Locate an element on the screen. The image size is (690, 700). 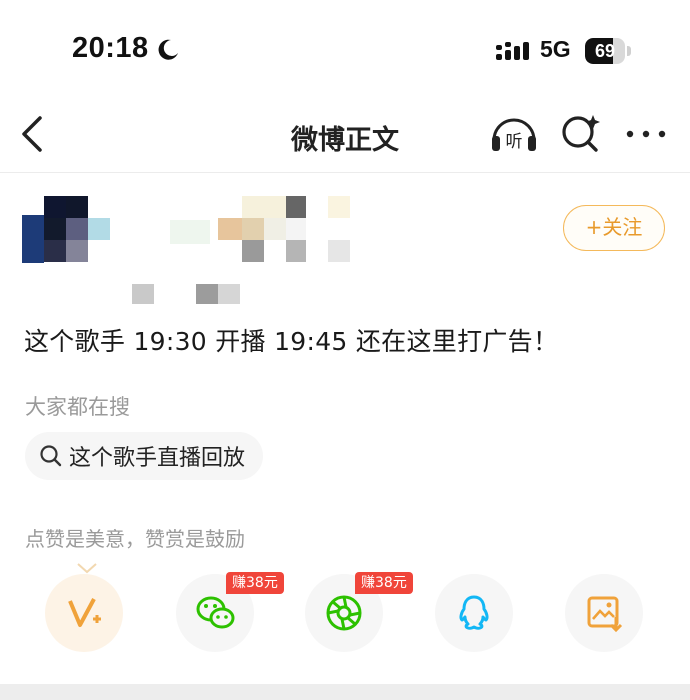
moments-icon is located at coordinates (344, 613).